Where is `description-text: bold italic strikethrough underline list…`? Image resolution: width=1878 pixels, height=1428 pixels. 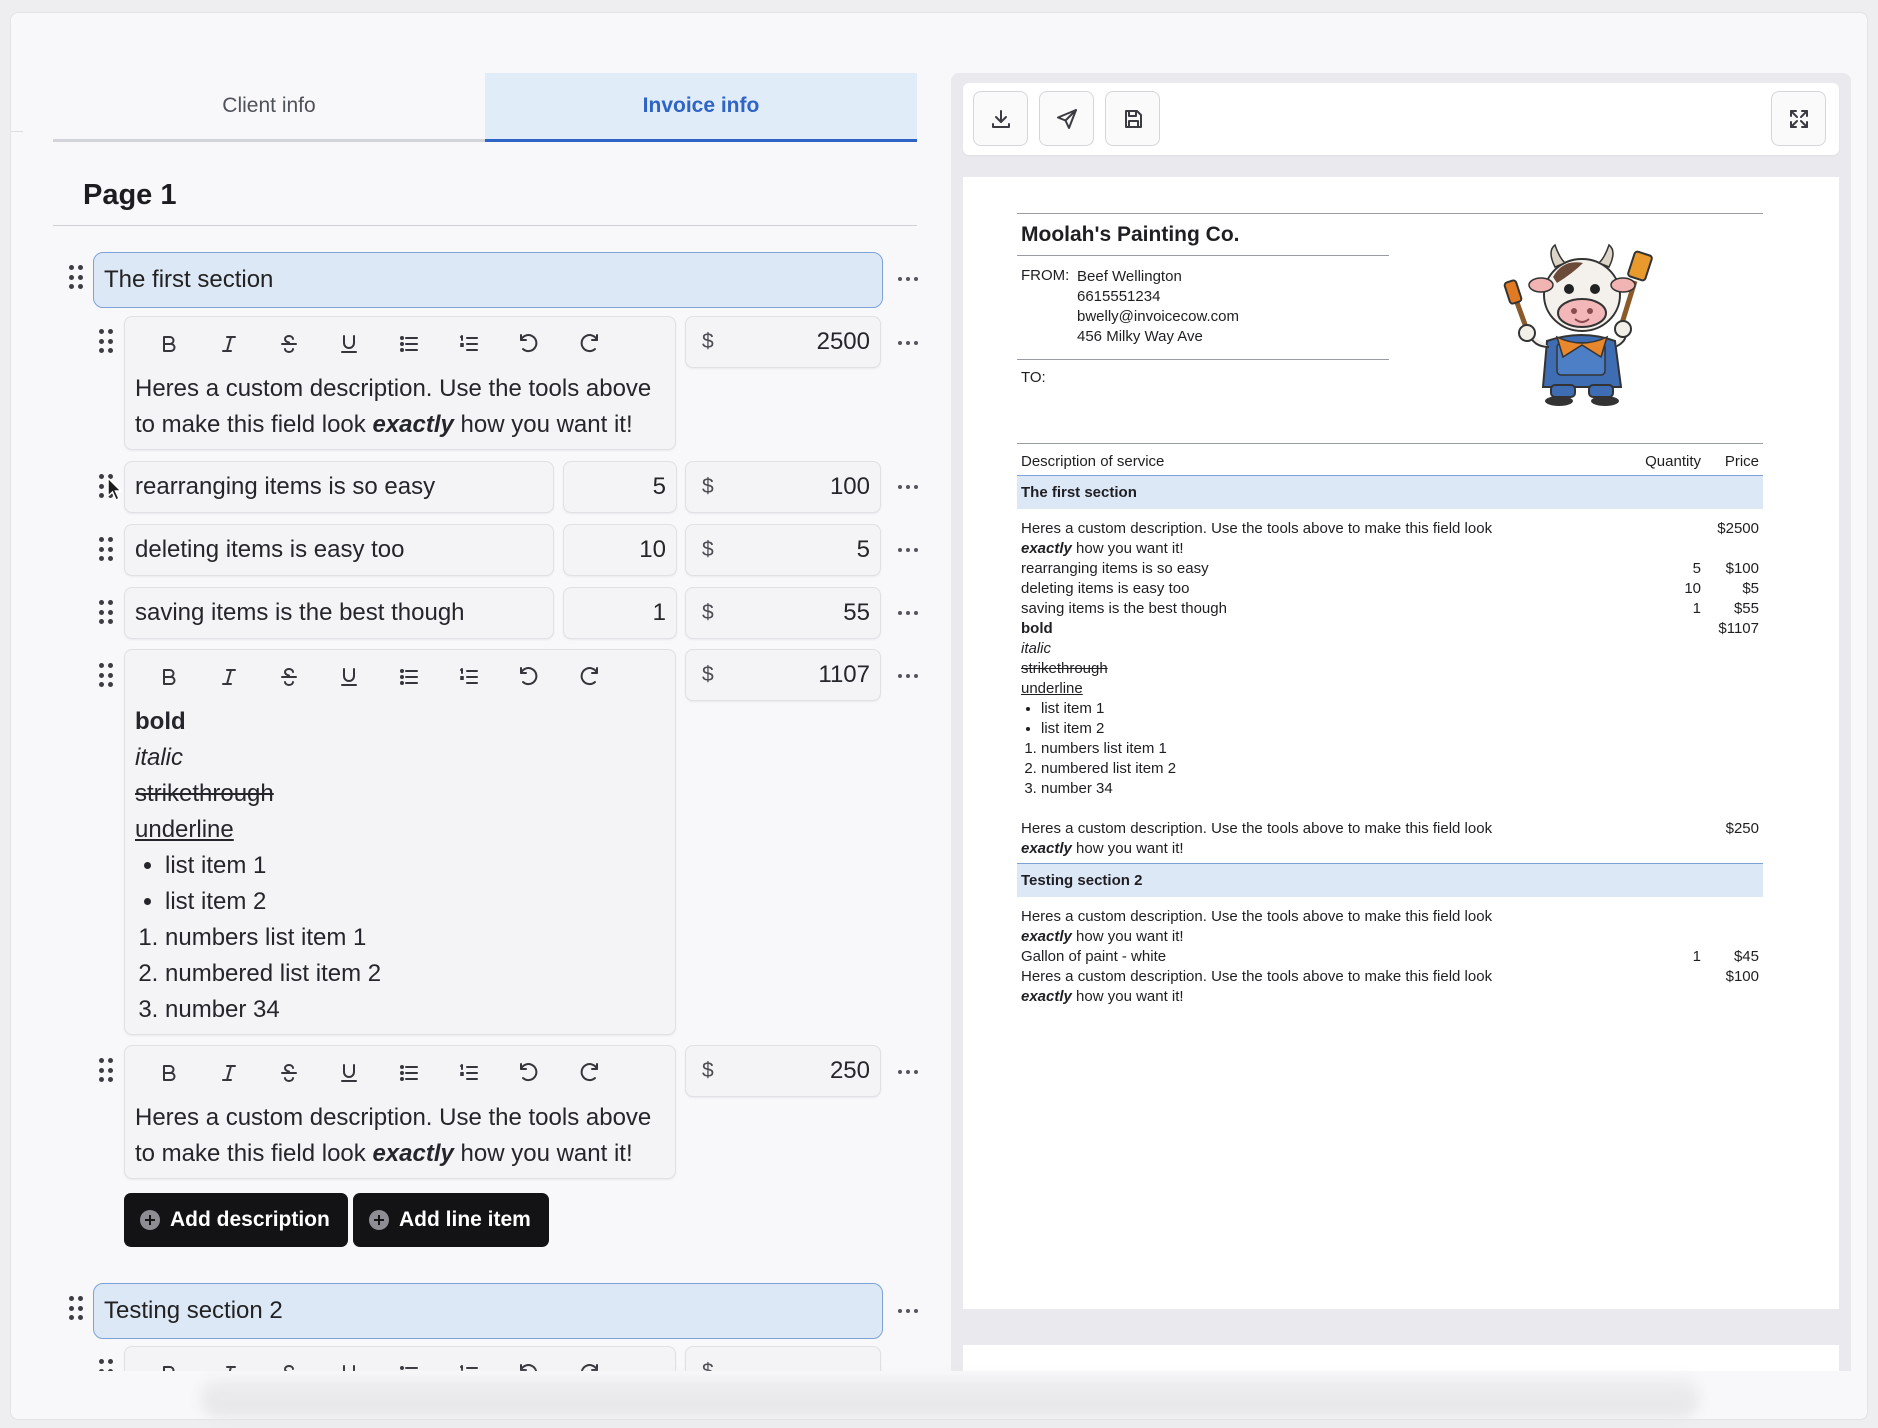
description-text: bold italic strikethrough underline list… is located at coordinates (400, 866).